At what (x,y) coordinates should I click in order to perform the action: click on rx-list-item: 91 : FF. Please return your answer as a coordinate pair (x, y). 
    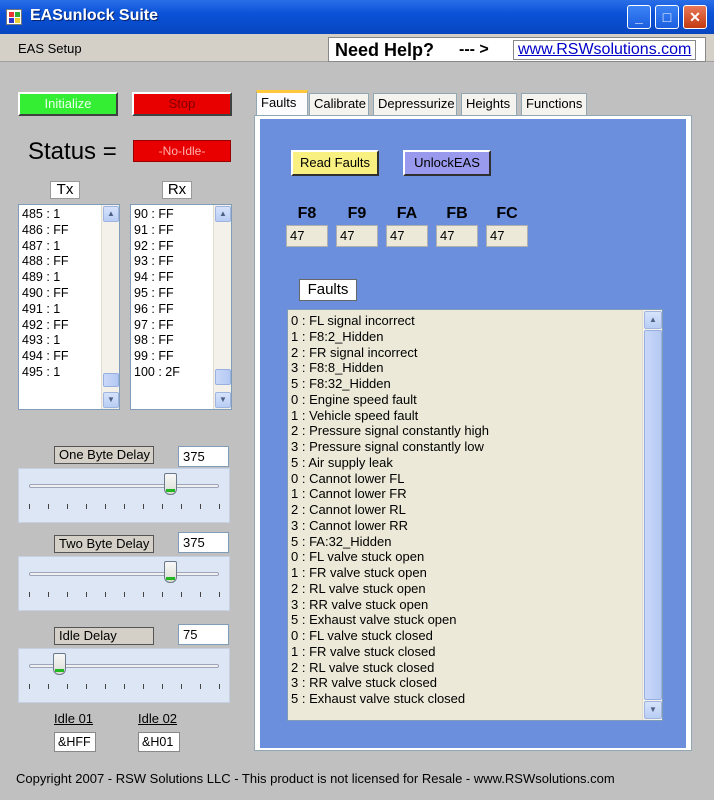
    Looking at the image, I should click on (157, 231).